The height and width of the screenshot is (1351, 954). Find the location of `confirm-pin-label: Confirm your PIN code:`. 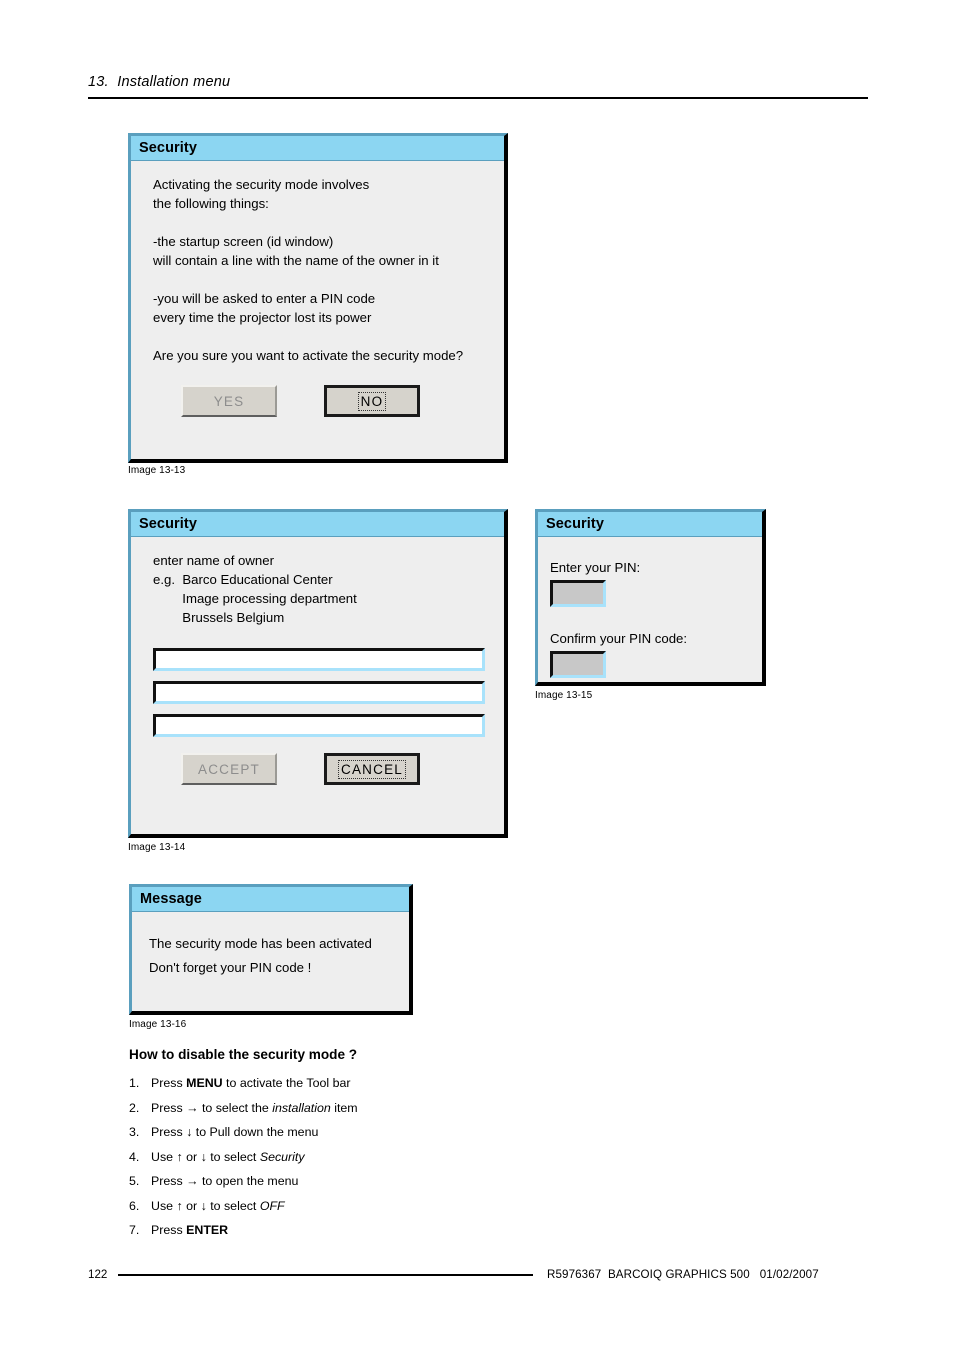

confirm-pin-label: Confirm your PIN code: is located at coordinates (619, 638).